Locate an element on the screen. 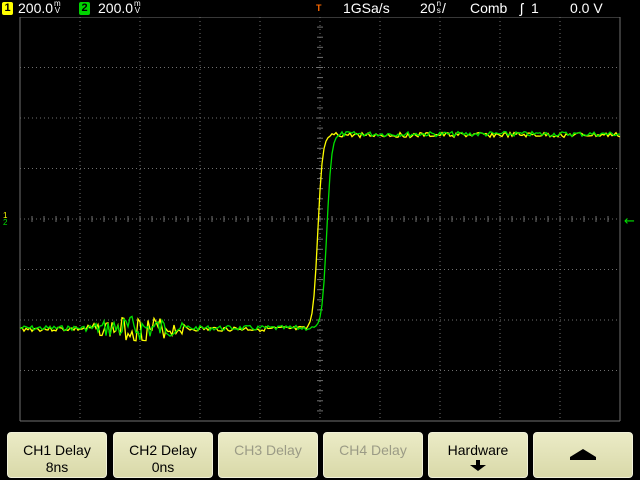 Image resolution: width=640 pixels, height=480 pixels. ch1-delay-softkey: CH1 Delay 8ns is located at coordinates (57, 455).